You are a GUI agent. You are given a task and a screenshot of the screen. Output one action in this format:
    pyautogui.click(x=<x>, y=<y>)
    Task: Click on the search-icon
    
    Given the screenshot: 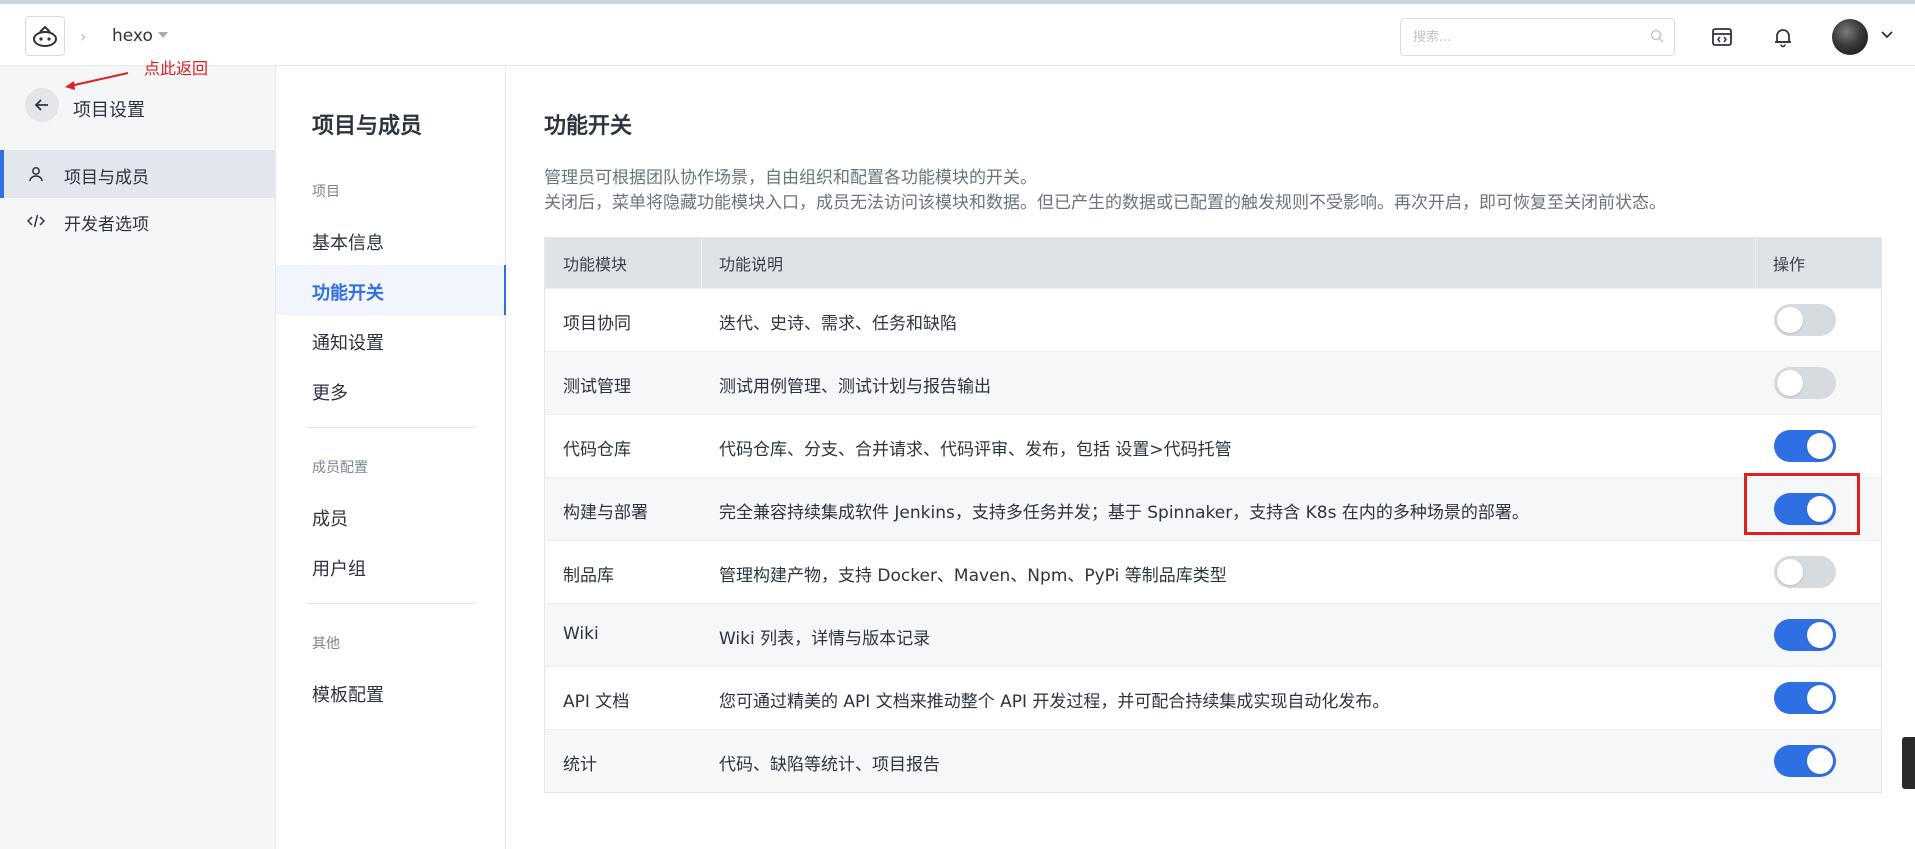 What is the action you would take?
    pyautogui.click(x=1657, y=36)
    